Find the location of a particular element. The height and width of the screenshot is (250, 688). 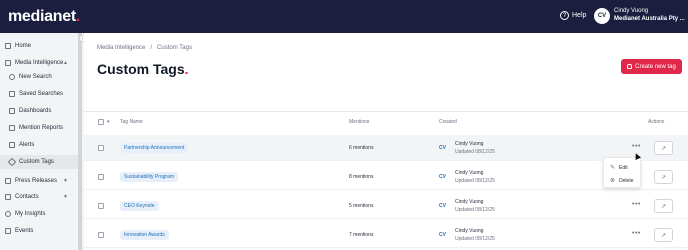

help-button: ? Help is located at coordinates (573, 15).